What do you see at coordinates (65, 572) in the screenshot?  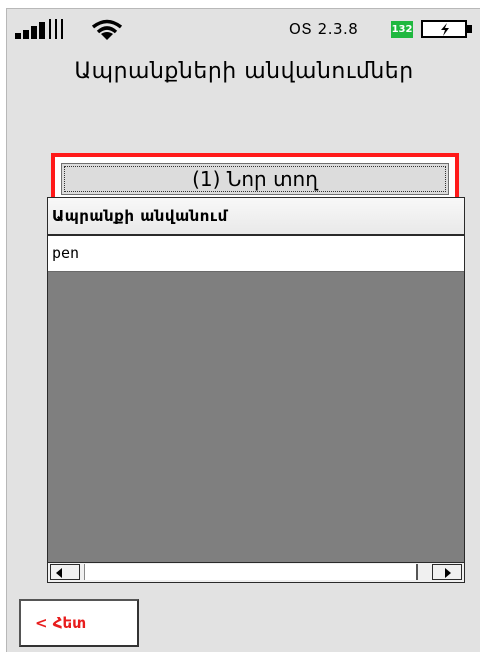 I see `scroll-left-button` at bounding box center [65, 572].